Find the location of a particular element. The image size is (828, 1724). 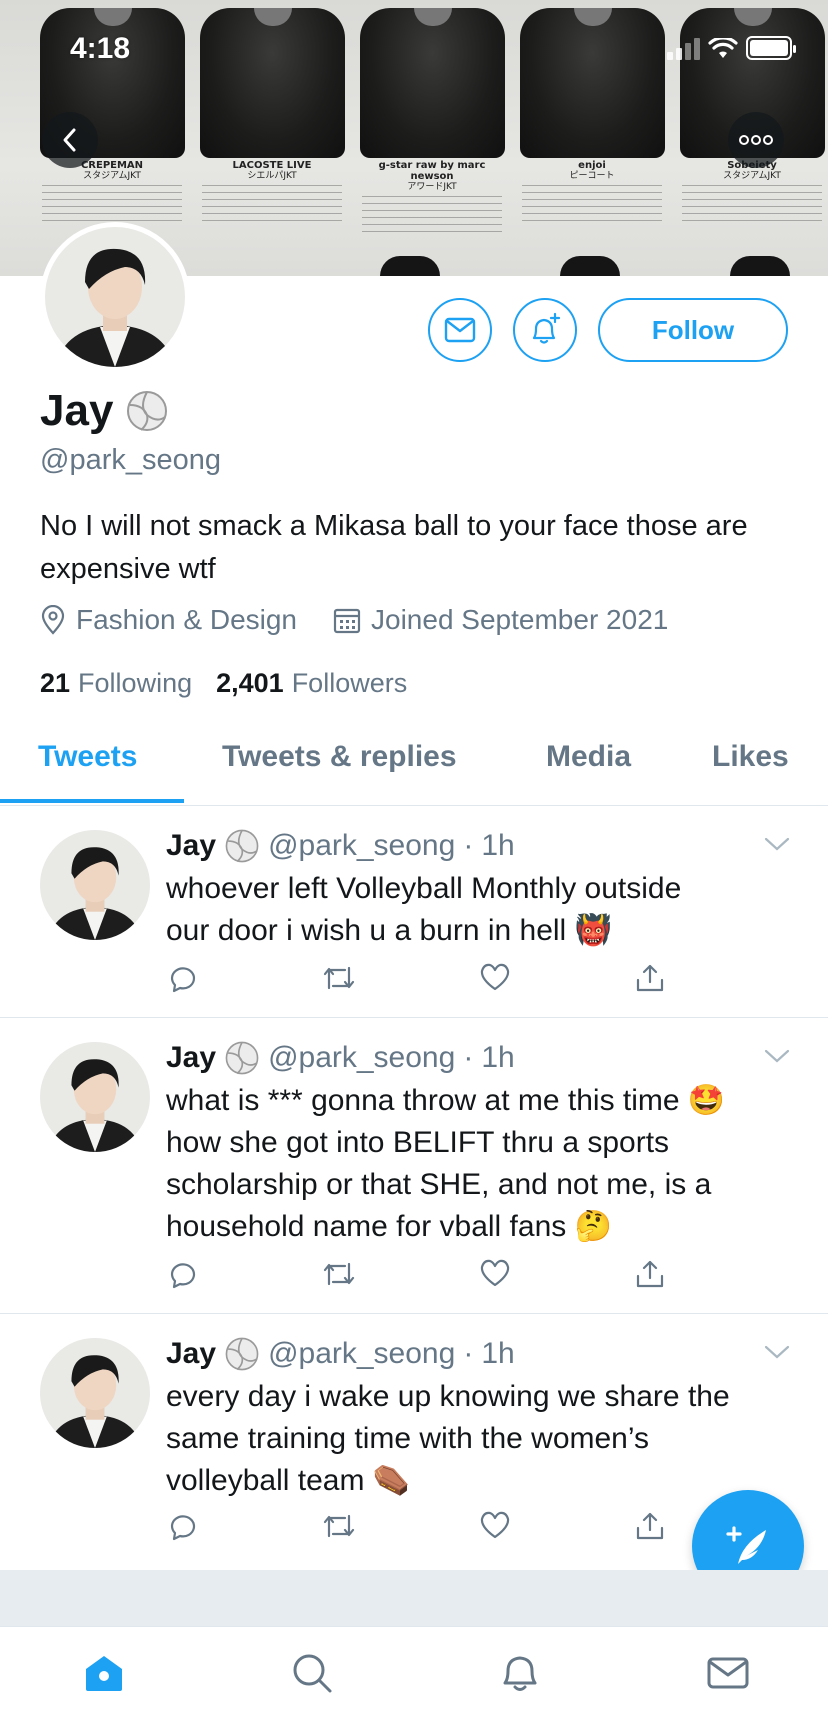

profile-counts: 21 Following 2,401 Followers is located at coordinates (223, 683).